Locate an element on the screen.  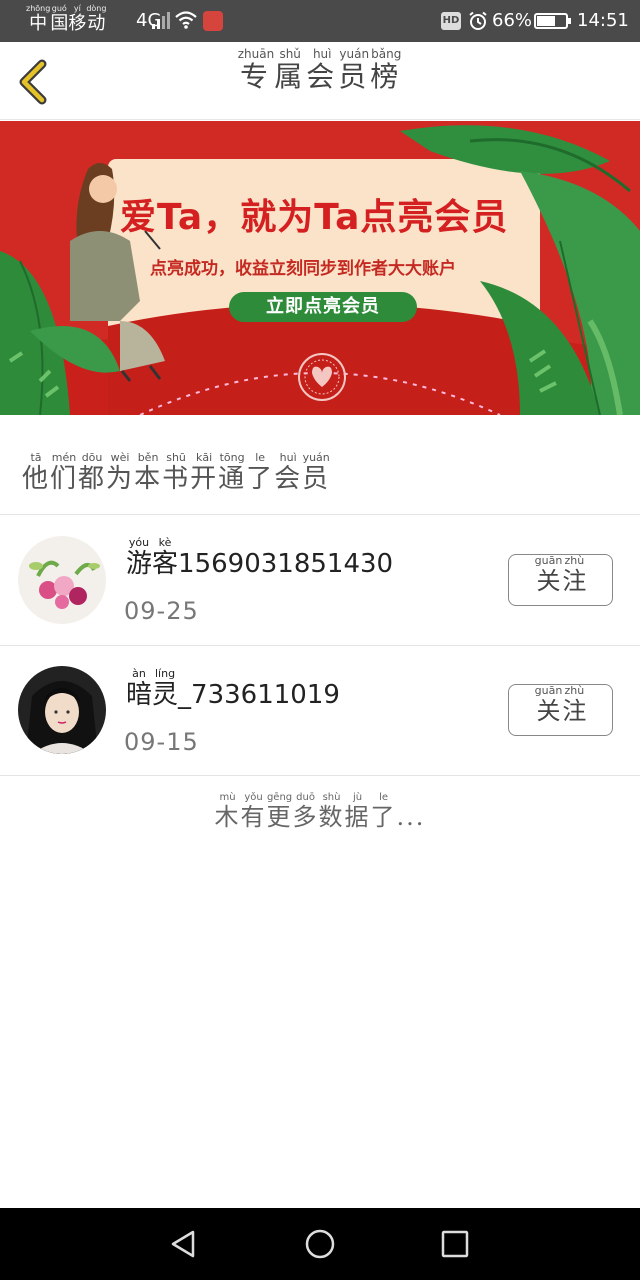
carrier-name: 中zhōng国guó移yí动dòng is located at coordinates (66, 23).